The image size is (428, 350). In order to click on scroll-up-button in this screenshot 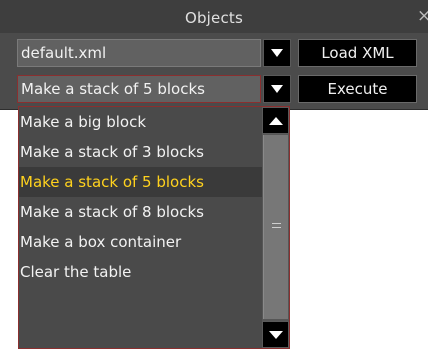, I will do `click(275, 120)`.